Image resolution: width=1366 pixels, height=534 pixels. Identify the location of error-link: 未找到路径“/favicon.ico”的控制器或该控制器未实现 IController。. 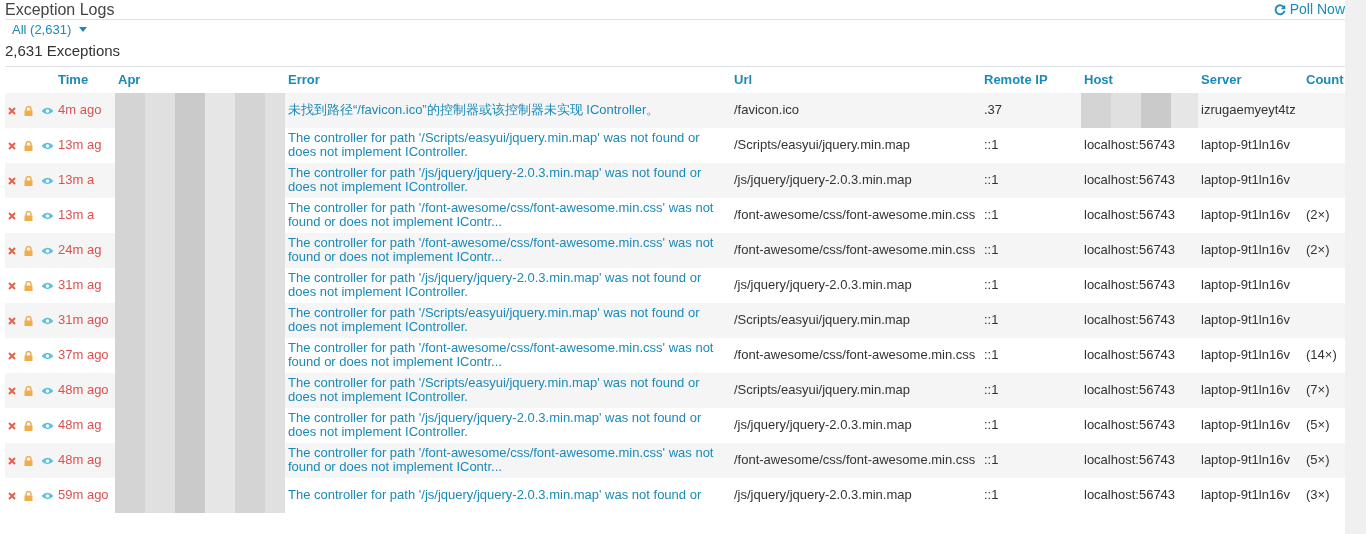
(508, 110).